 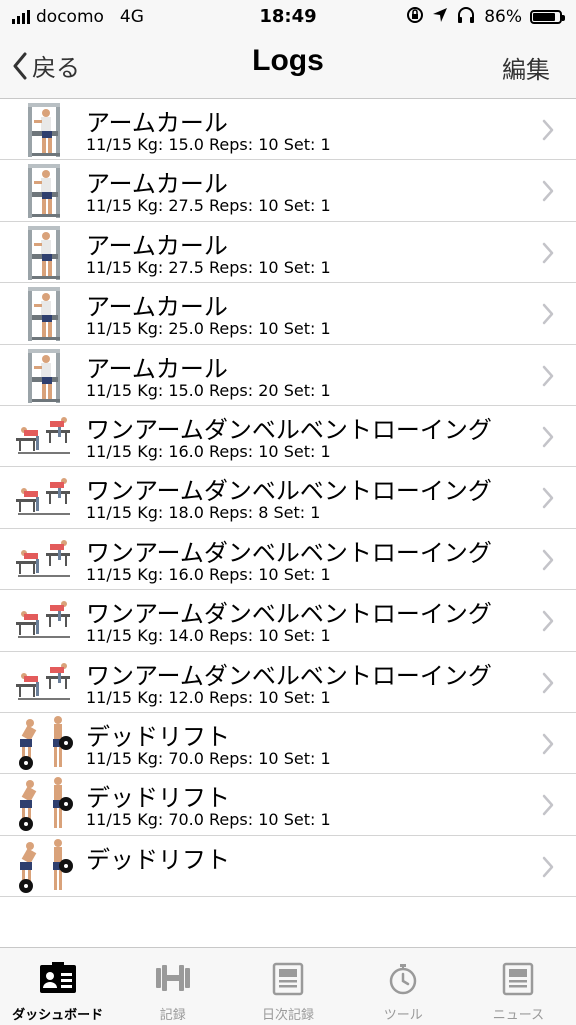 What do you see at coordinates (172, 1015) in the screenshot?
I see `tab-label: 記録` at bounding box center [172, 1015].